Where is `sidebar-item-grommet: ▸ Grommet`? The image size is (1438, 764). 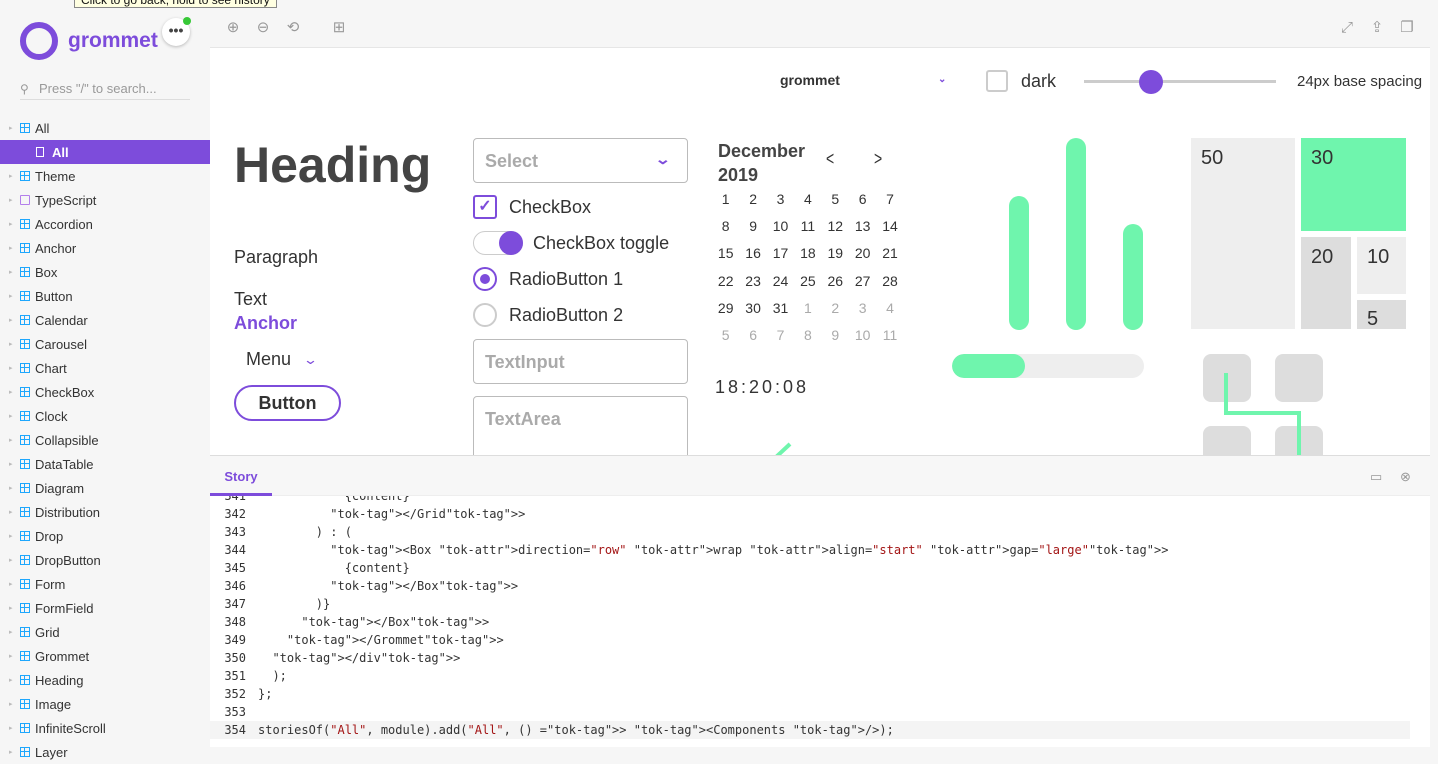 sidebar-item-grommet: ▸ Grommet is located at coordinates (105, 656).